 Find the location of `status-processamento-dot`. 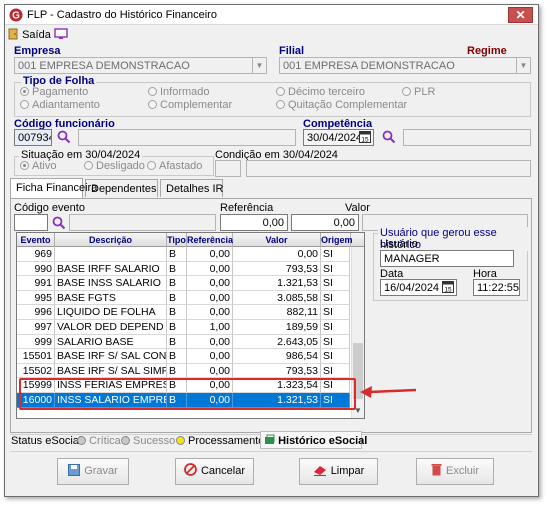

status-processamento-dot is located at coordinates (180, 440).